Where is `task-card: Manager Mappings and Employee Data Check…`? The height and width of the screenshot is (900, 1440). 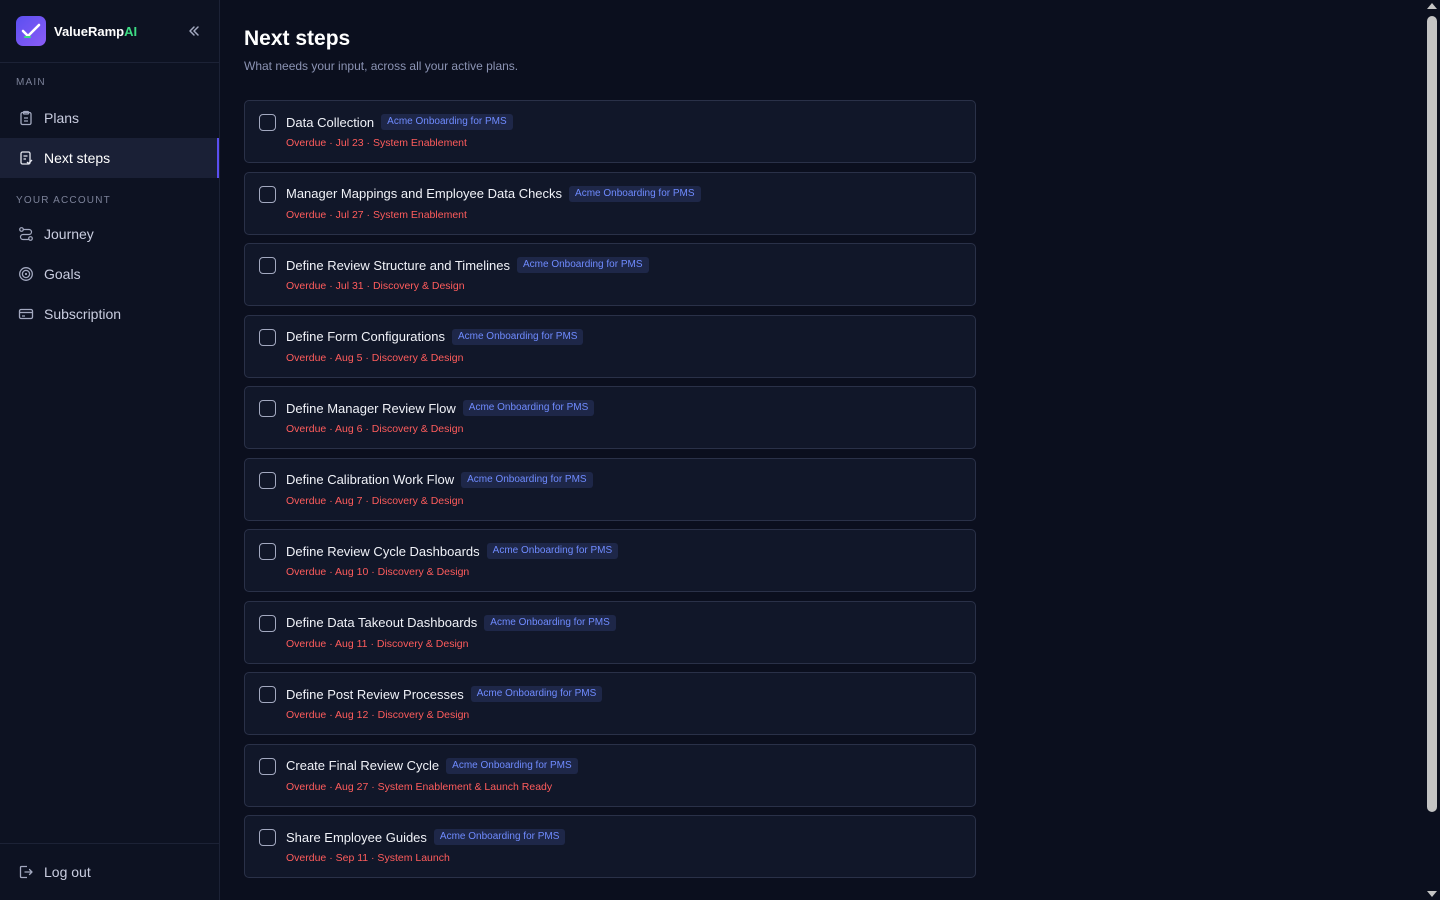
task-card: Manager Mappings and Employee Data Check… is located at coordinates (610, 203).